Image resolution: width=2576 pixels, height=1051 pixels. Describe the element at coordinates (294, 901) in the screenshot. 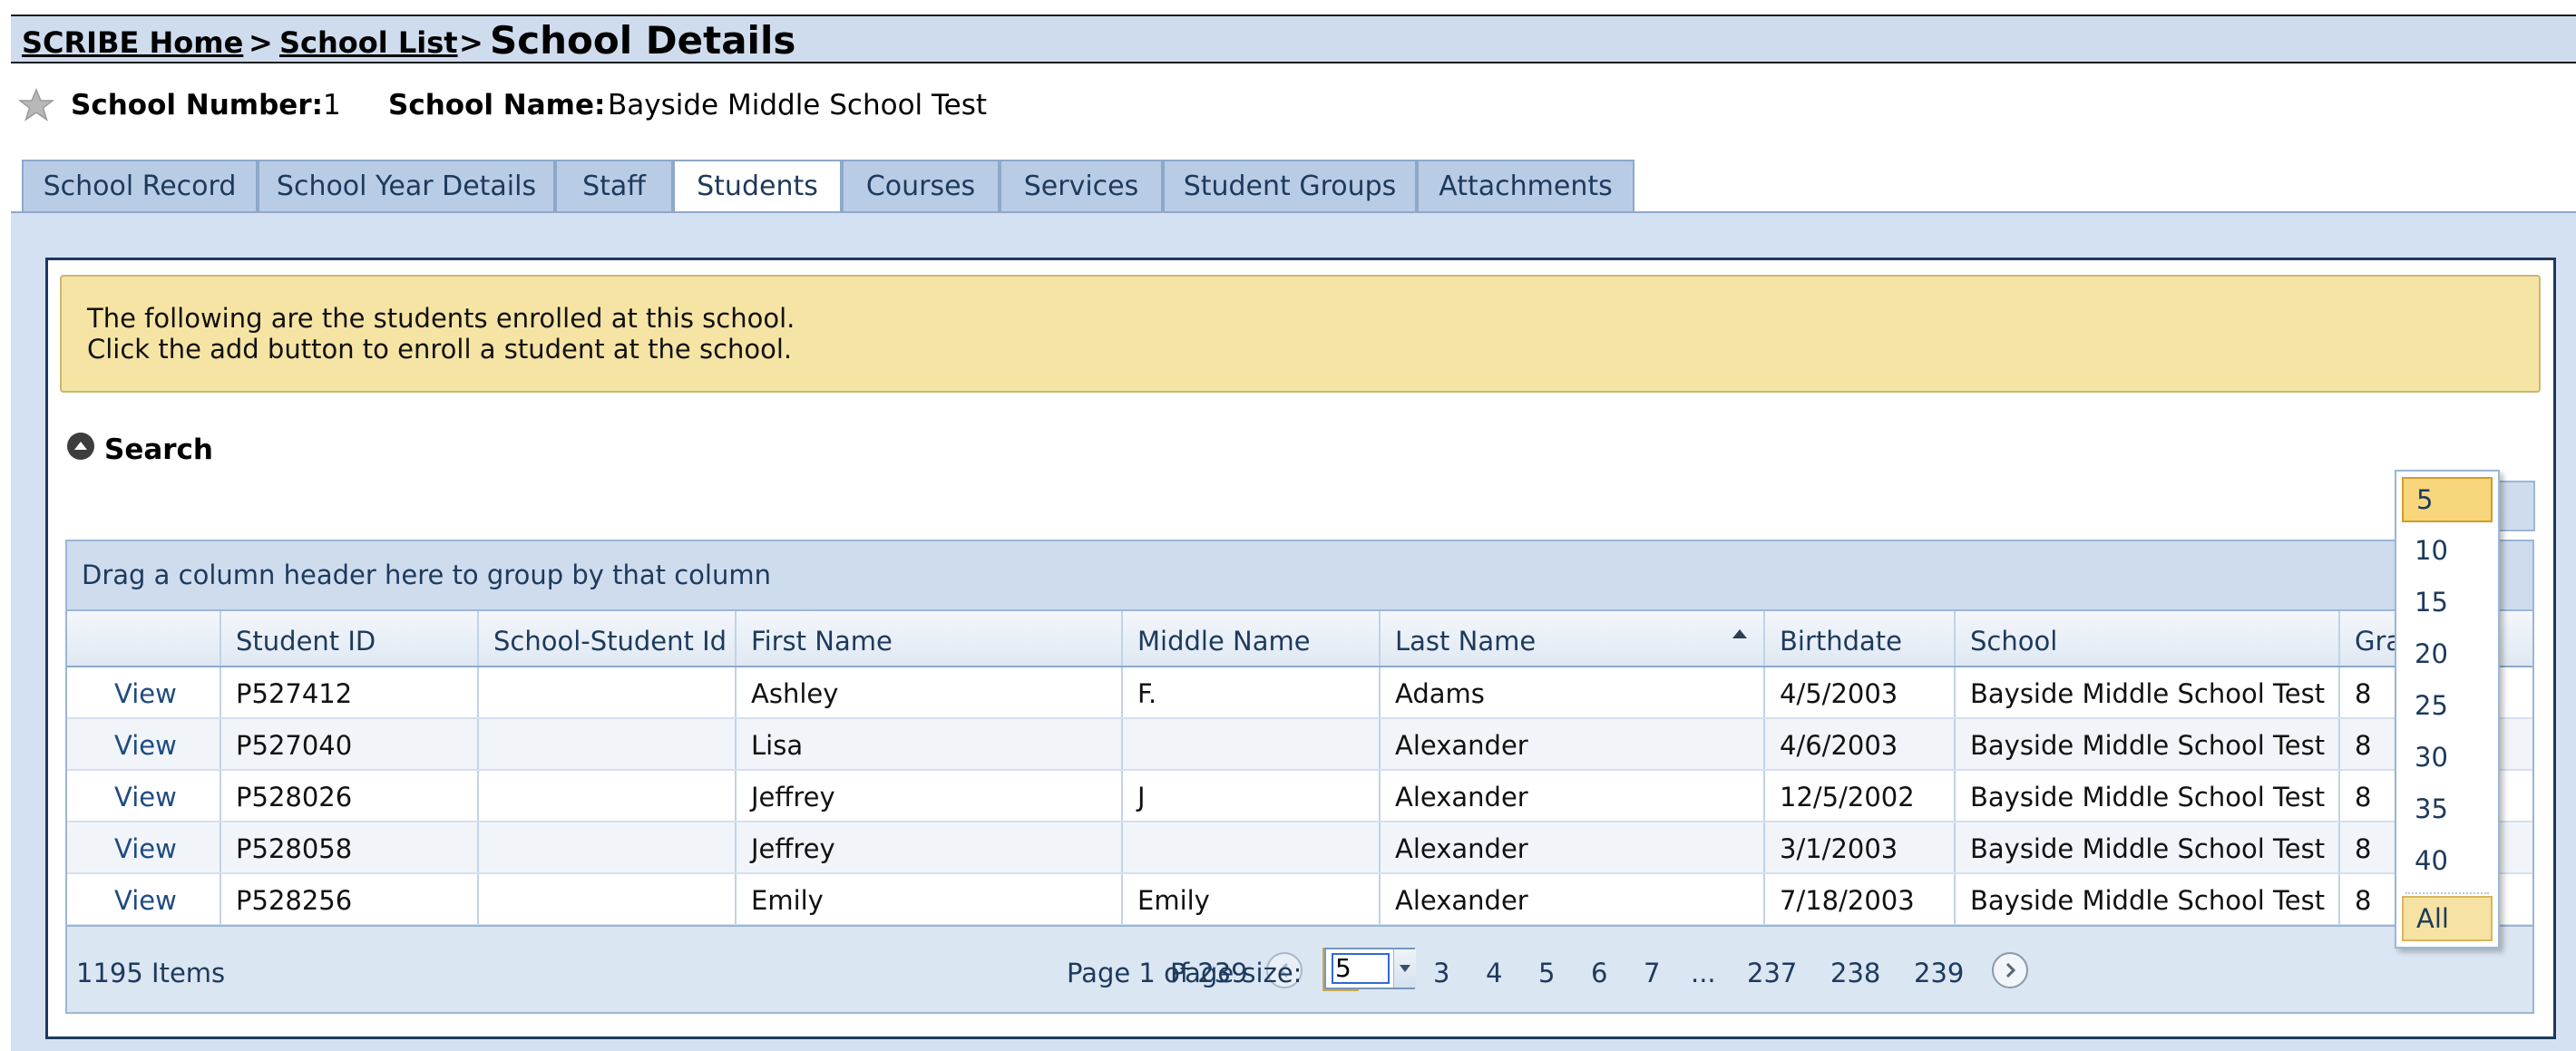

I see `student-id-cell: P528256` at that location.